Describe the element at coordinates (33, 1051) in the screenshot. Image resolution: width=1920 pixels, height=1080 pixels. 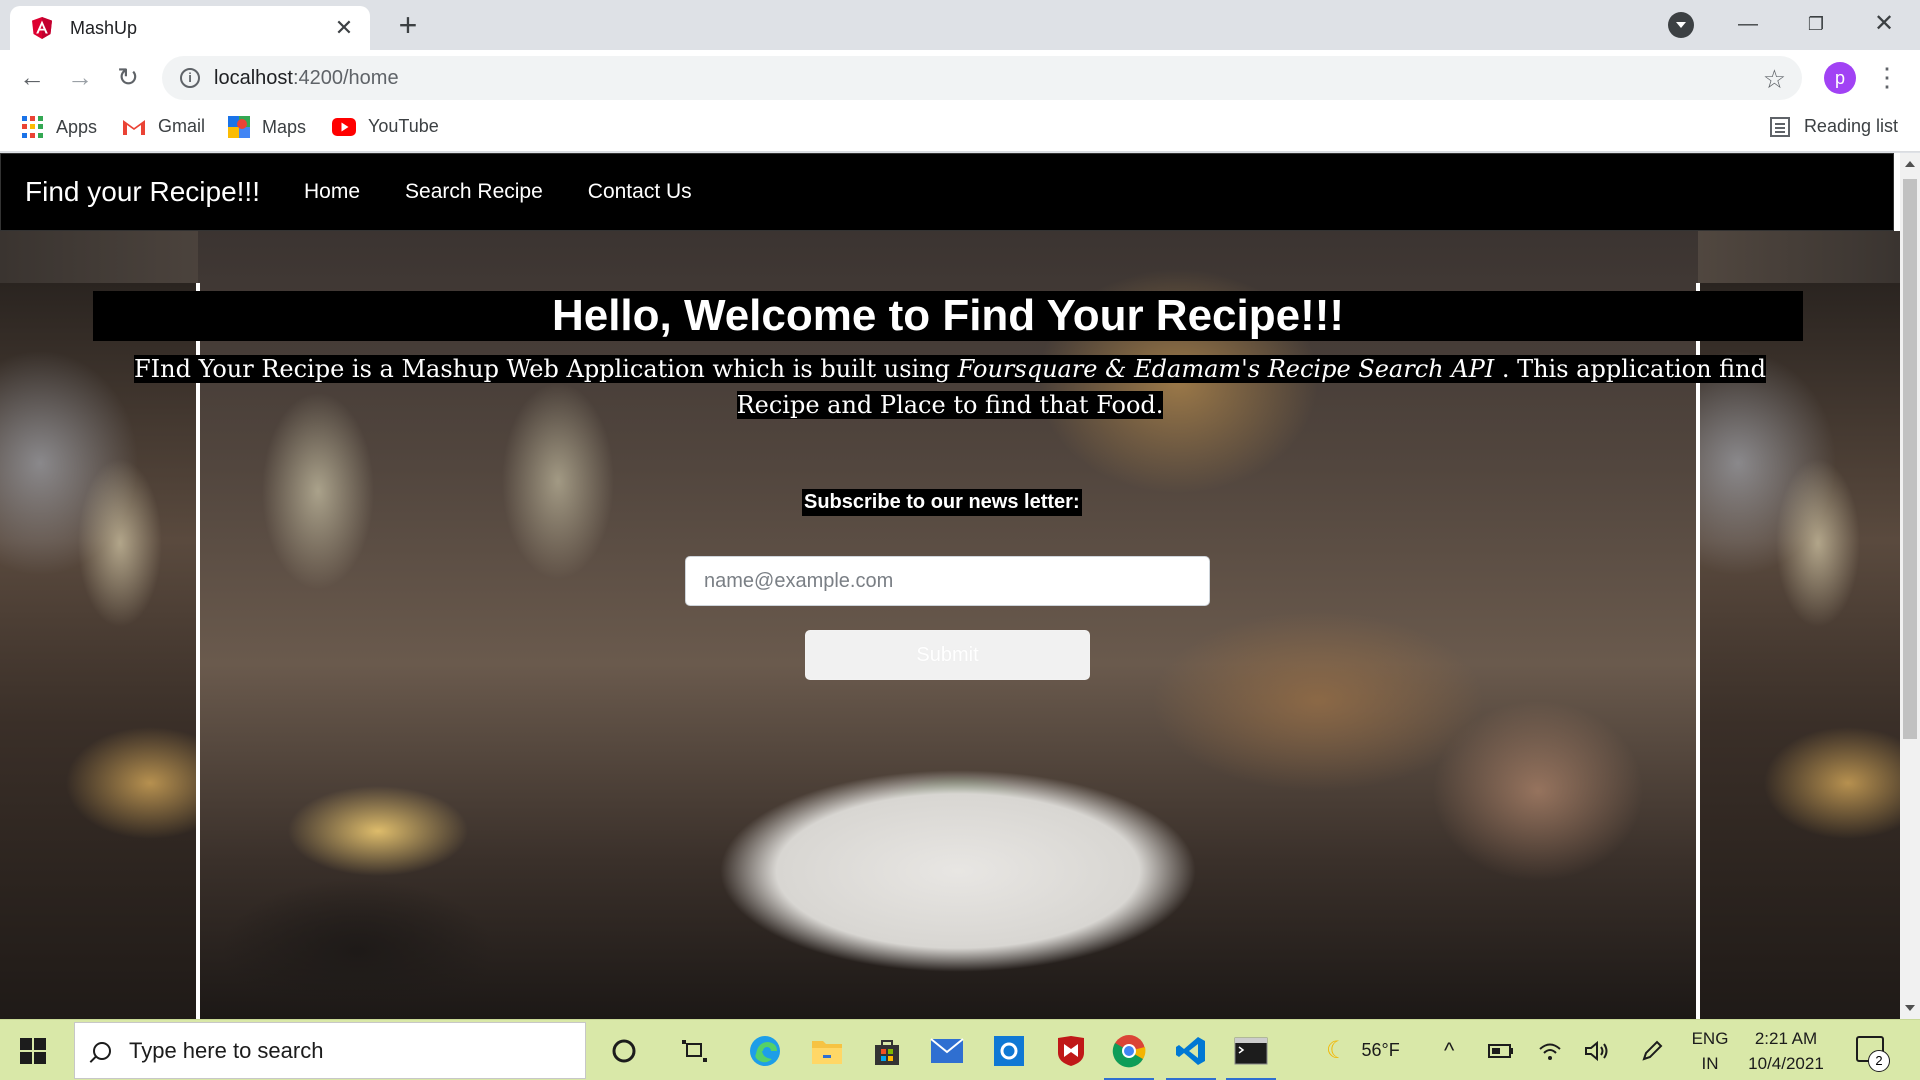
I see `windows-start-icon` at that location.